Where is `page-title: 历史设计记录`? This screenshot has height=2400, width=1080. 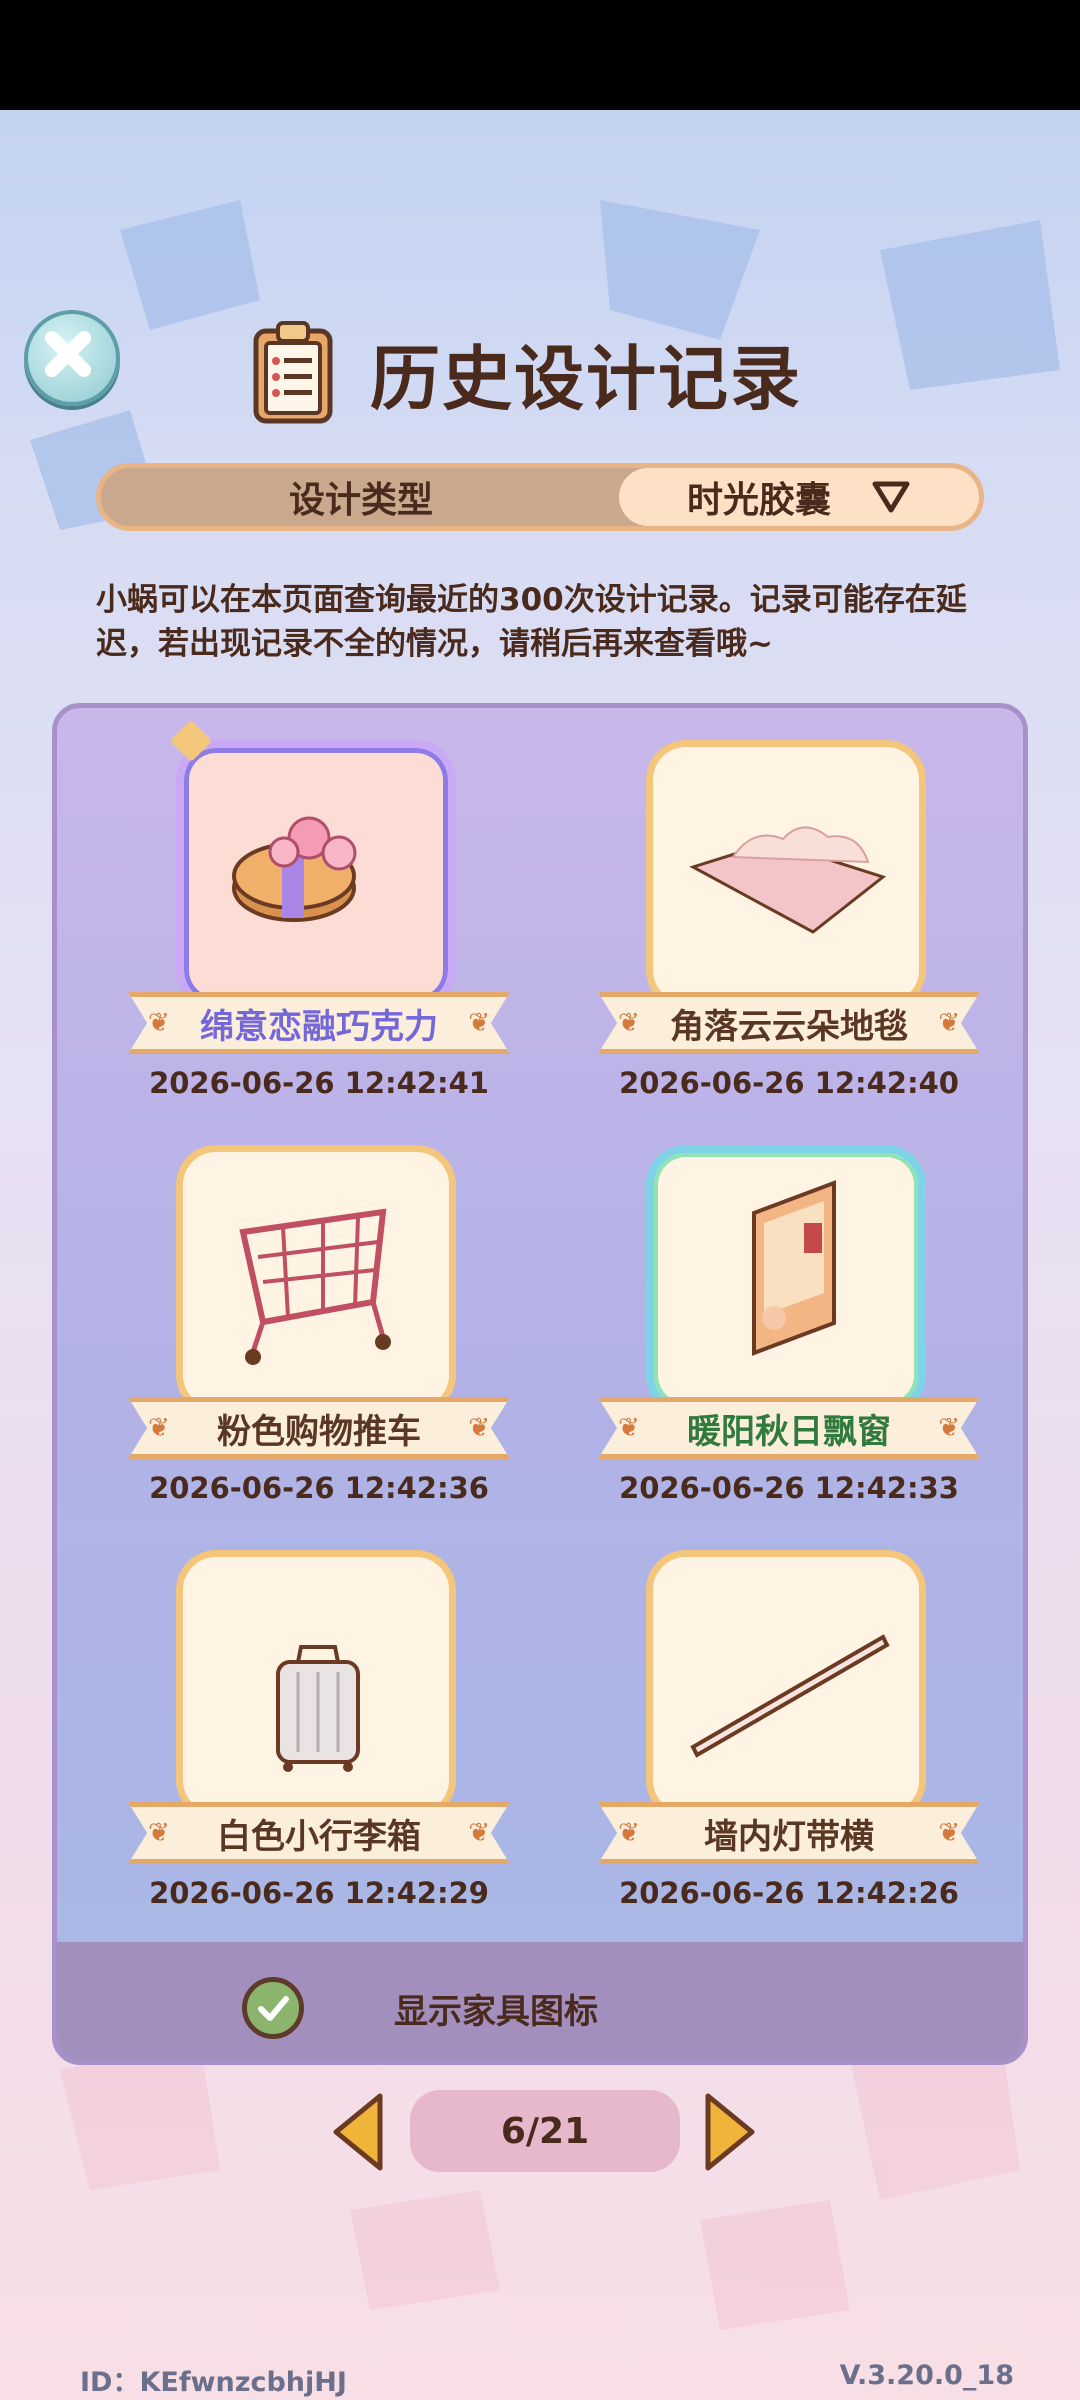
page-title: 历史设计记录 is located at coordinates (586, 378).